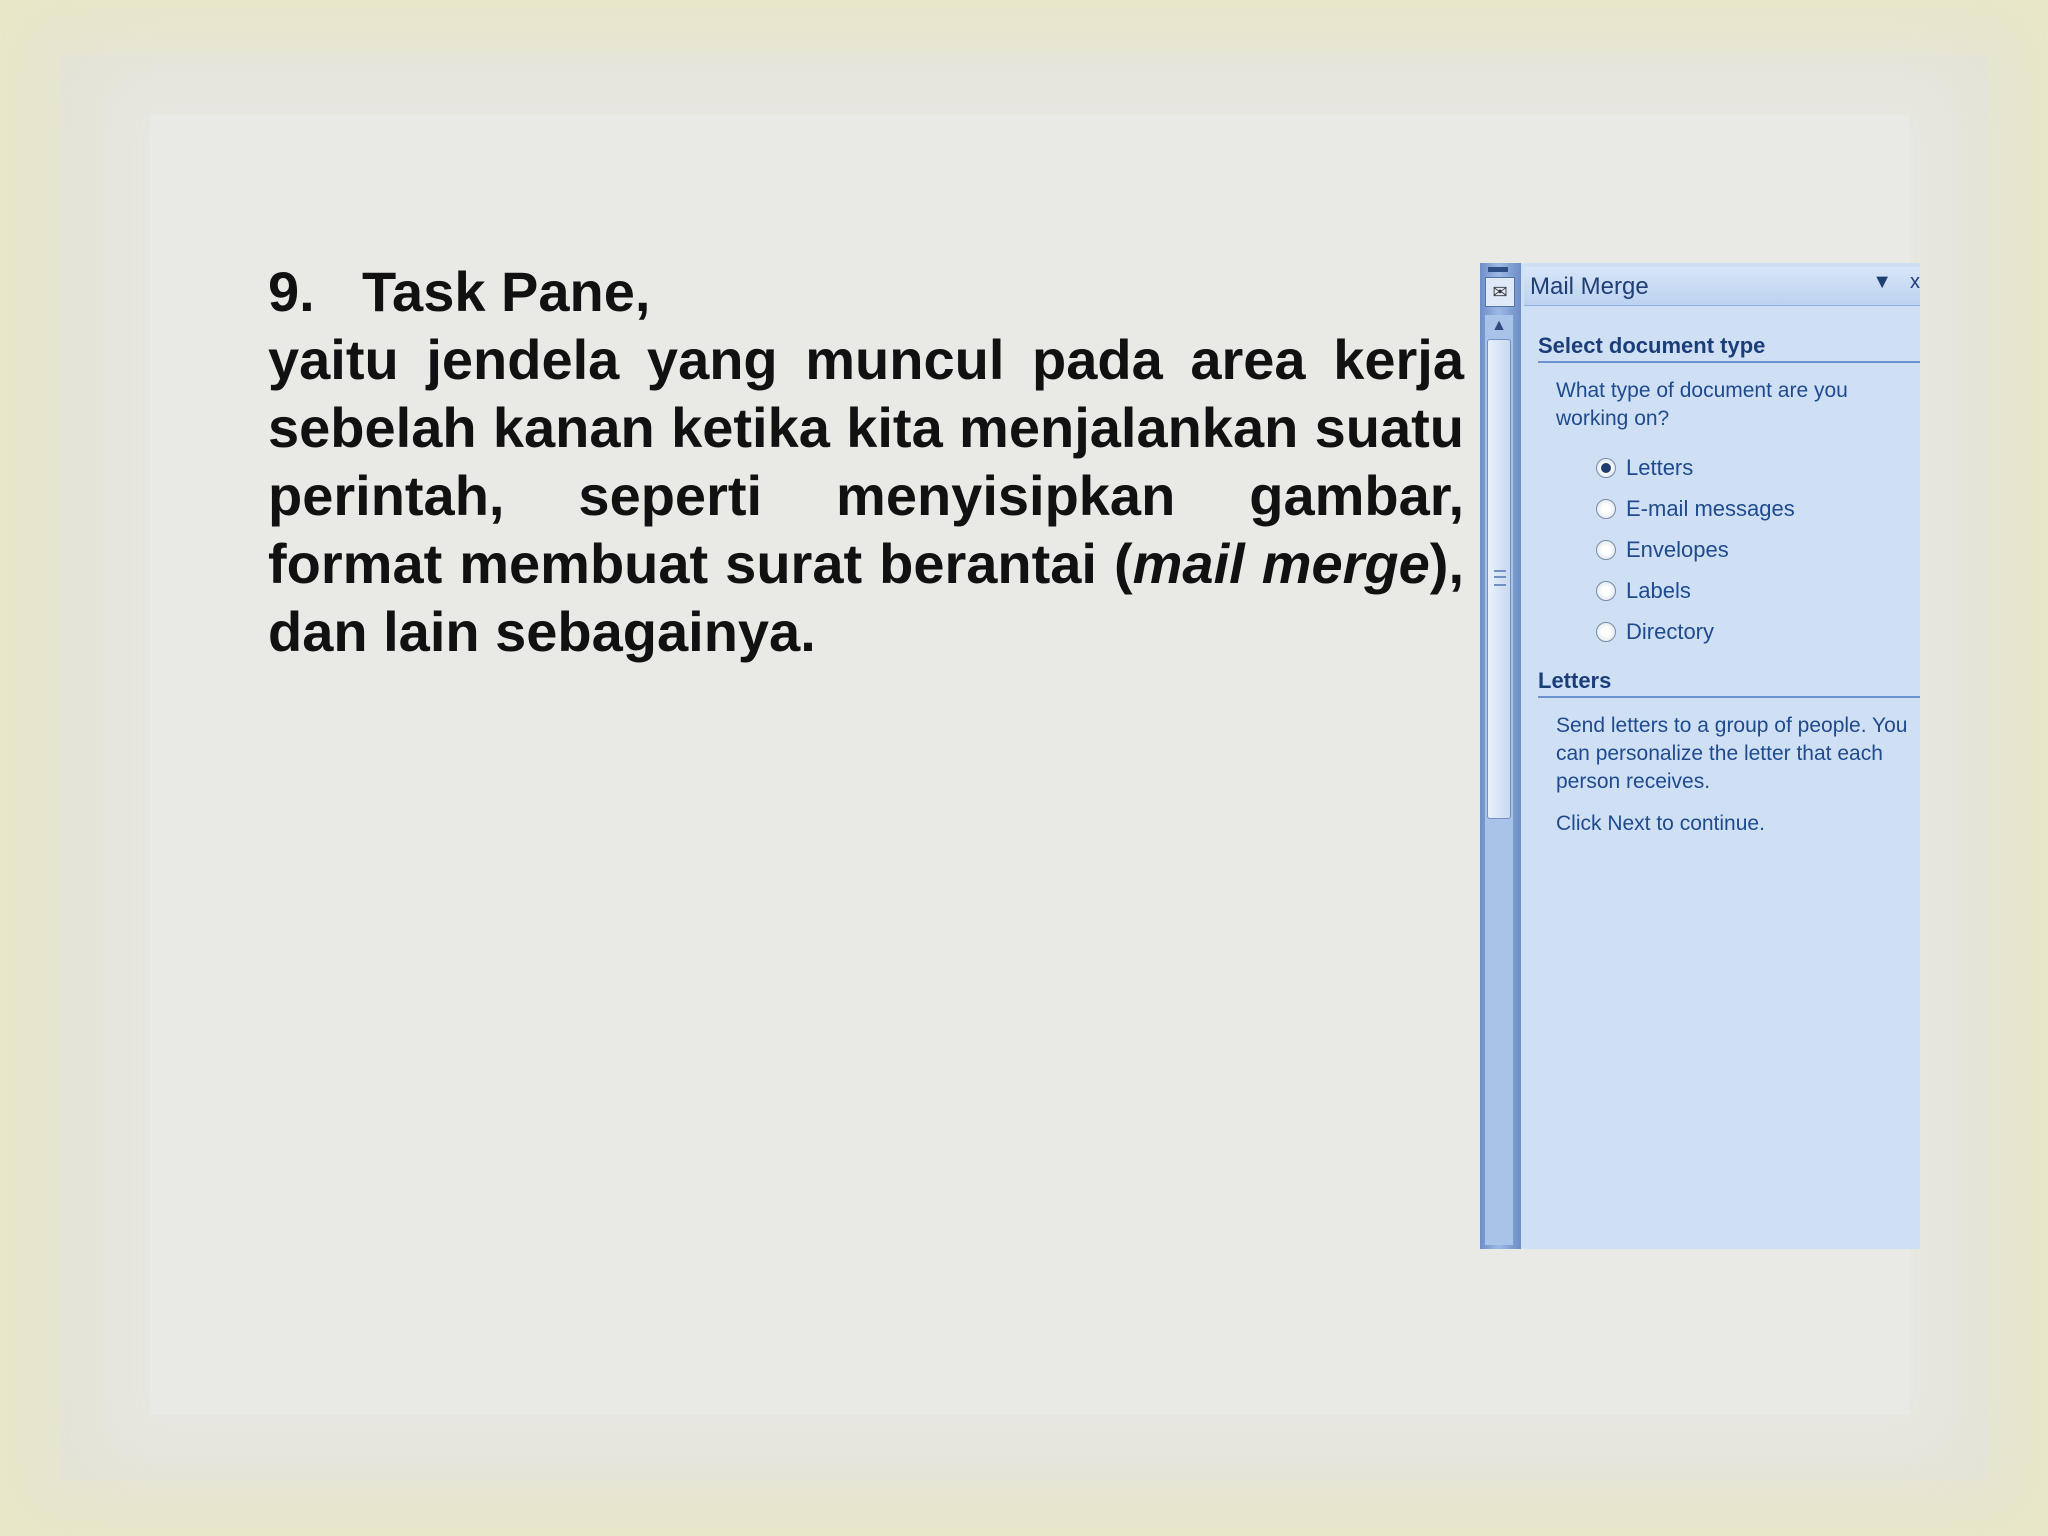 The width and height of the screenshot is (2048, 1536). Describe the element at coordinates (1758, 631) in the screenshot. I see `radio-option-directory: Directory` at that location.